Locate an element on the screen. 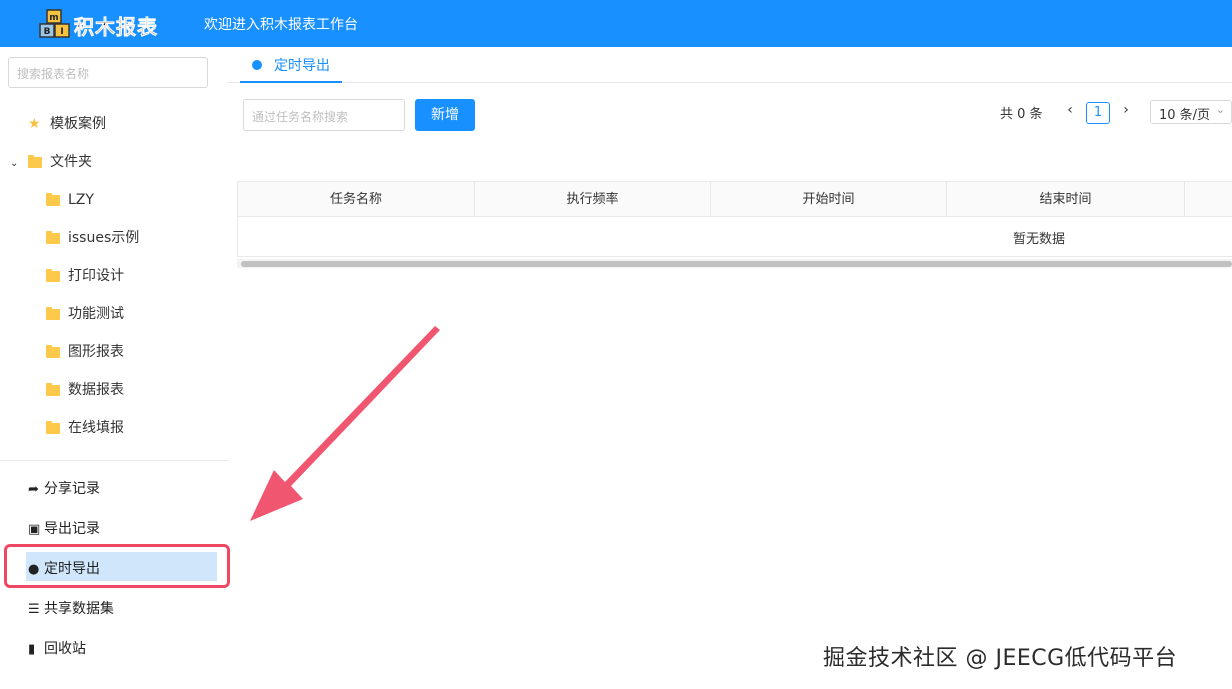 The height and width of the screenshot is (689, 1232). page-size-value: 10 条/页 is located at coordinates (1185, 115).